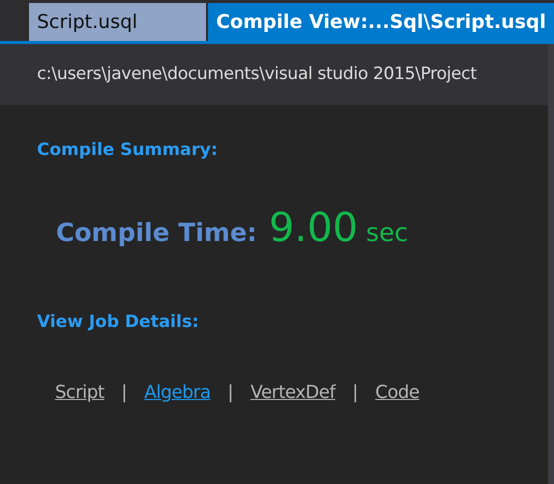 The width and height of the screenshot is (554, 484). I want to click on file-path: c:\users\javene\documents\visual studio 2015\Project, so click(257, 74).